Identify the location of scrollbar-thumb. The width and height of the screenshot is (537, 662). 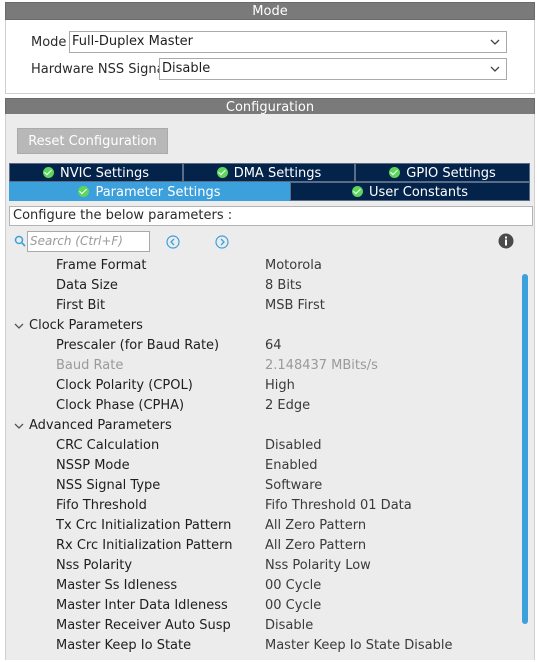
(525, 449).